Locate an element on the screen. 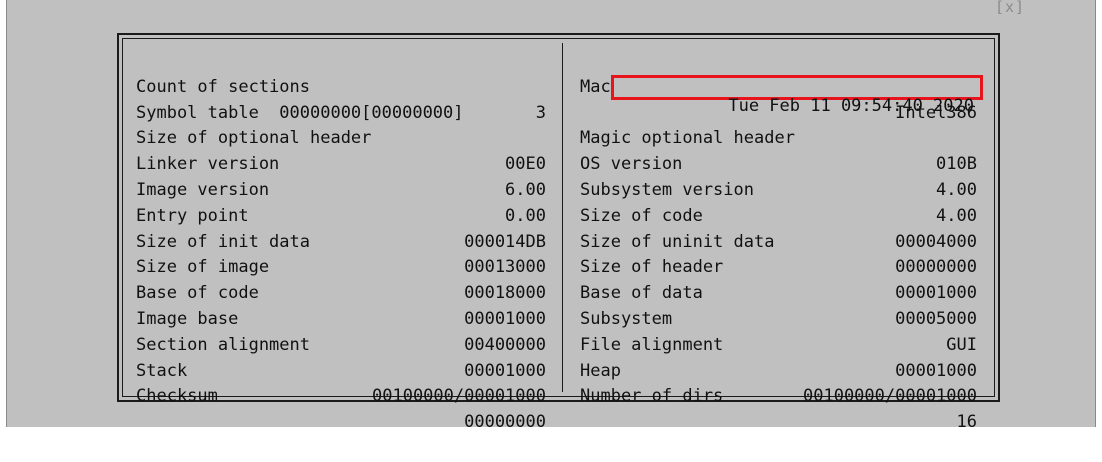  row-symbol-table: Symbol table 00000000[00000000] is located at coordinates (341, 99).